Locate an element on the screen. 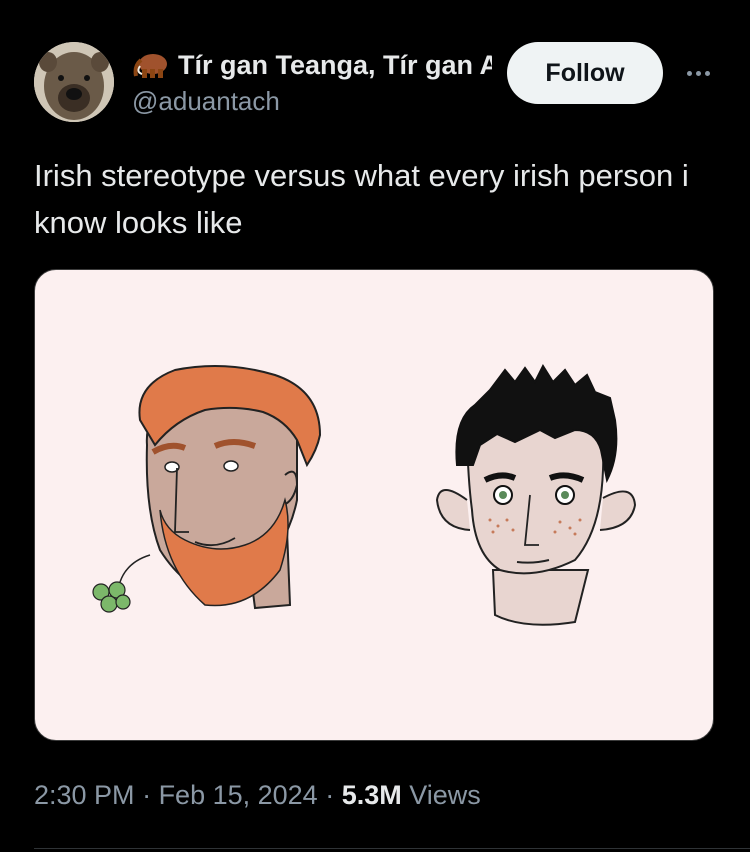 The width and height of the screenshot is (750, 852). divider is located at coordinates (392, 848).